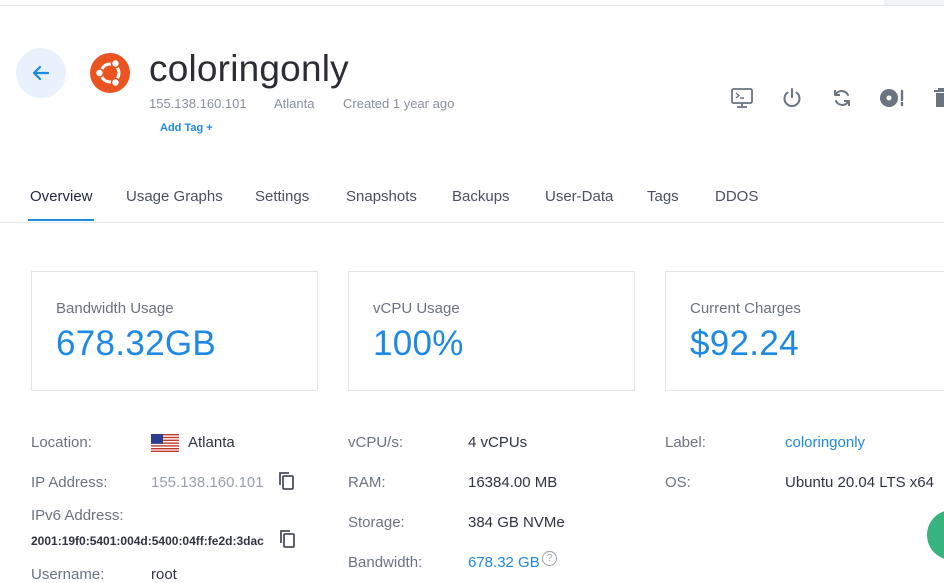 The height and width of the screenshot is (583, 944). Describe the element at coordinates (77, 515) in the screenshot. I see `ipv6-address-label: IPv6 Address:` at that location.